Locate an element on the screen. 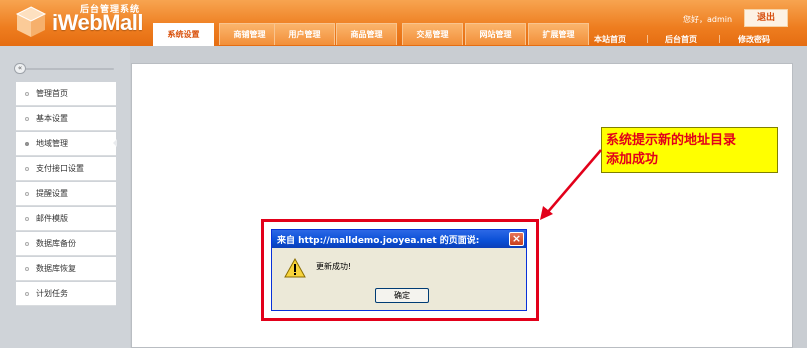  ok-button: 确定 is located at coordinates (402, 295).